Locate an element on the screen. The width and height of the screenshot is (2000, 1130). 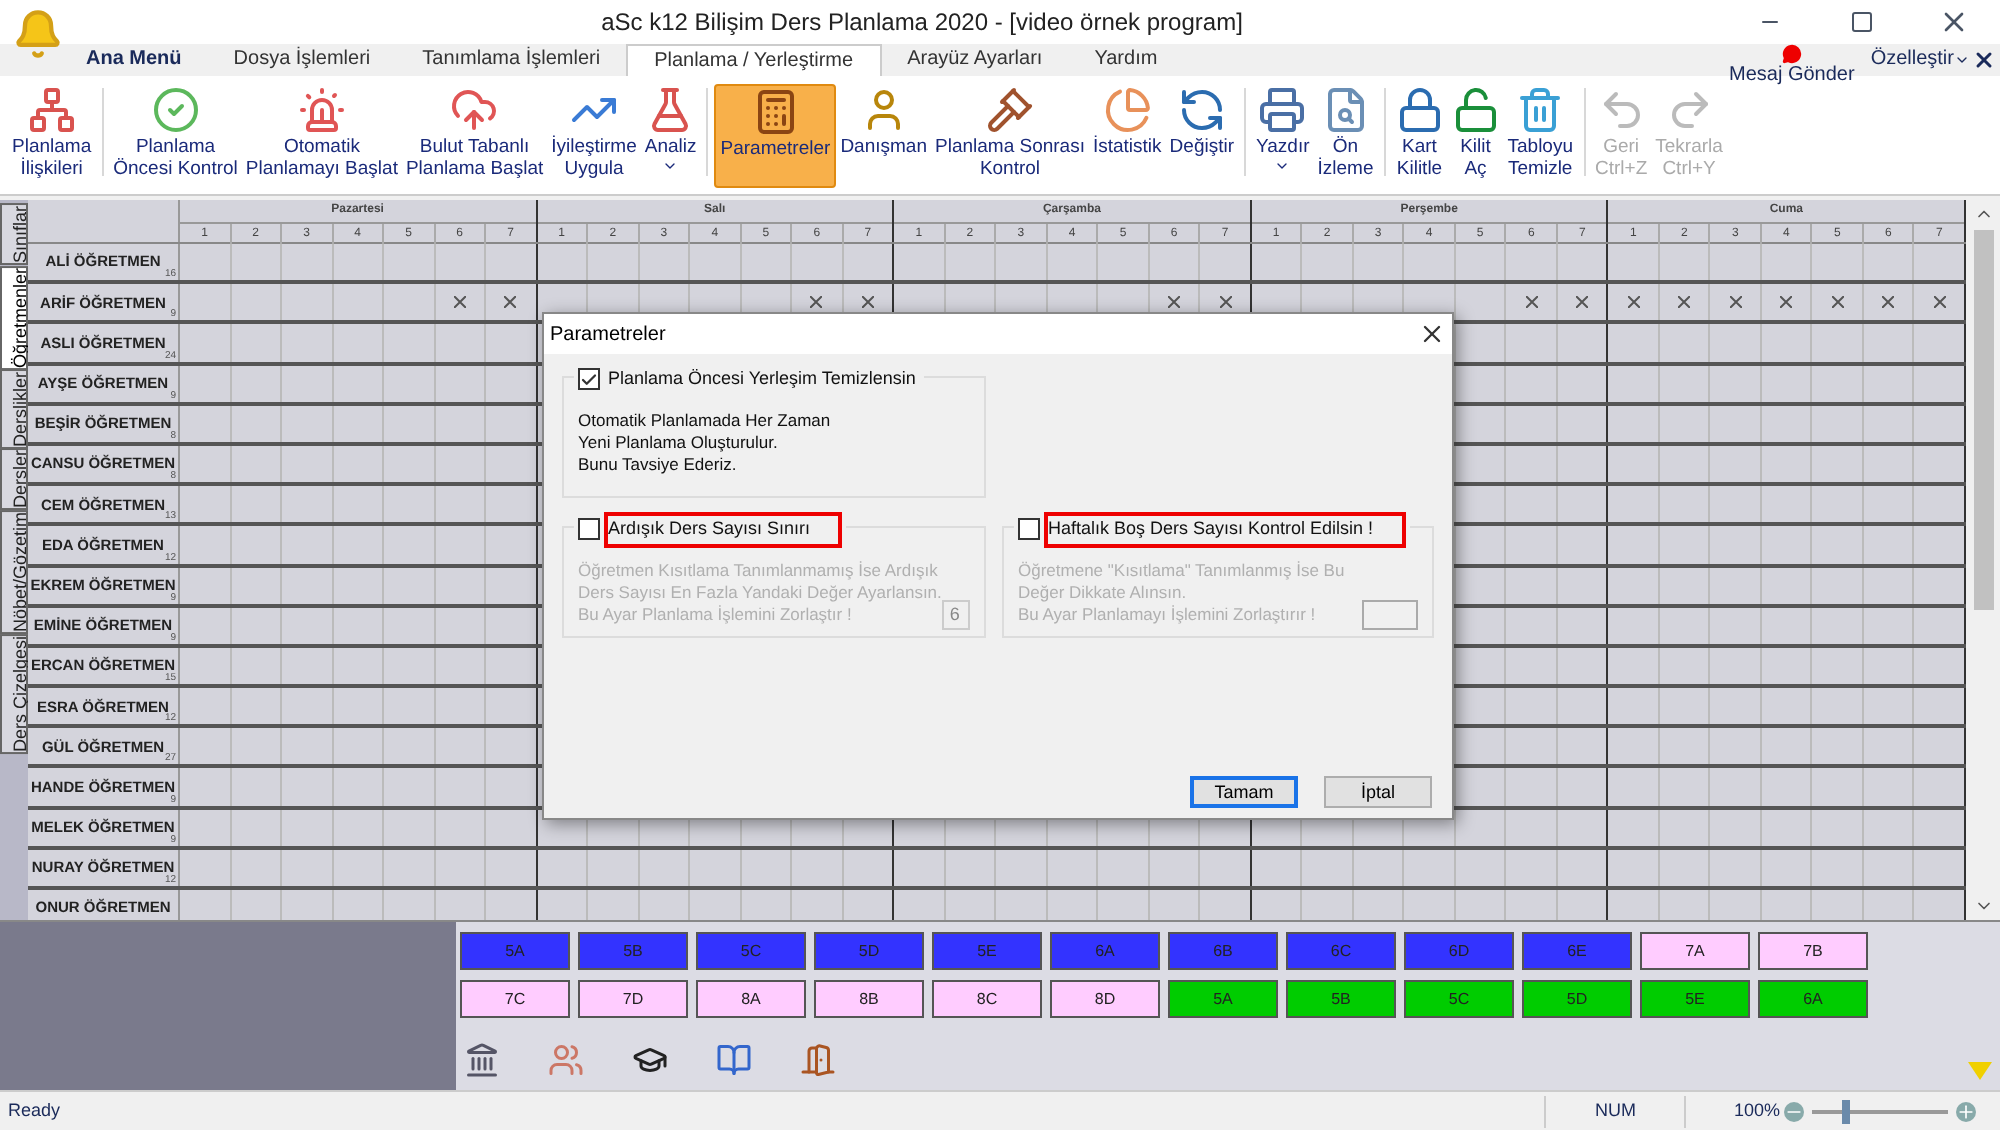
description-text: Otomatik Planlamada Her Zaman Yeni Planlama Oluşturulur. Bunu Tavsiye Ederiz. is located at coordinates (704, 442).